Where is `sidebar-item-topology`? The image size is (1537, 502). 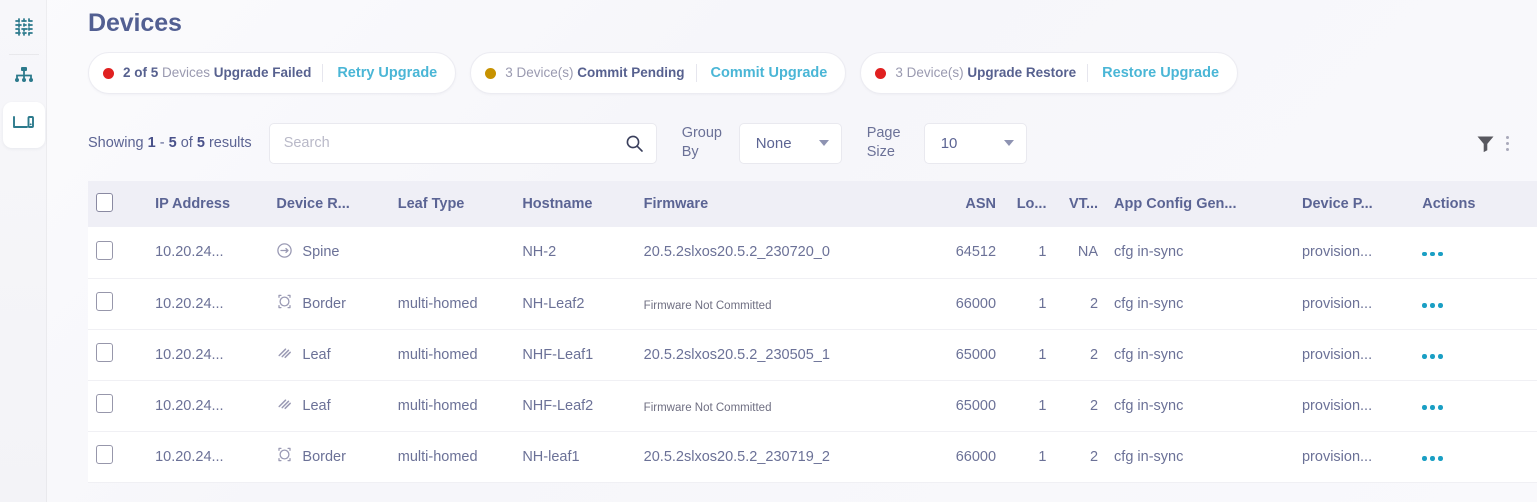 sidebar-item-topology is located at coordinates (24, 77).